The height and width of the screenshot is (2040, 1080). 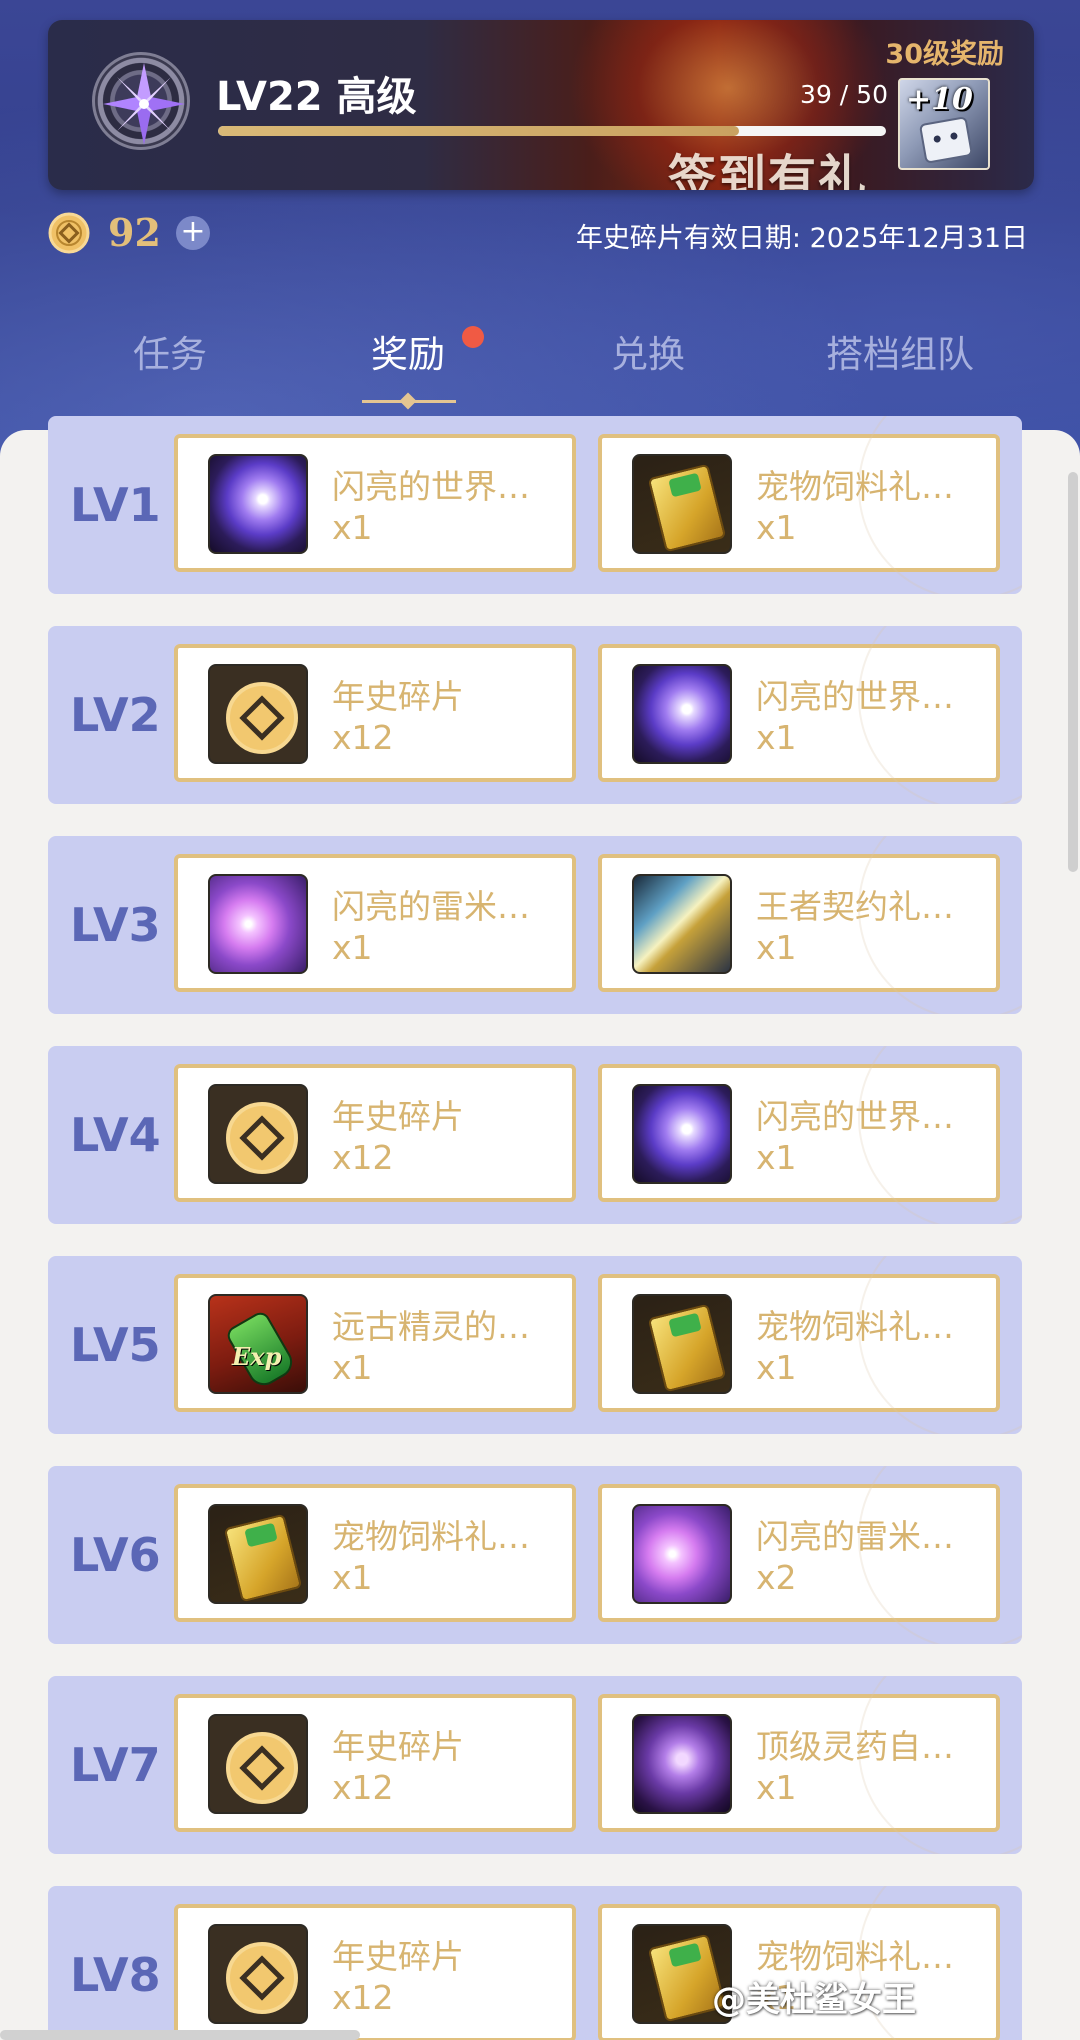 What do you see at coordinates (170, 355) in the screenshot?
I see `tab-tasks: 任务` at bounding box center [170, 355].